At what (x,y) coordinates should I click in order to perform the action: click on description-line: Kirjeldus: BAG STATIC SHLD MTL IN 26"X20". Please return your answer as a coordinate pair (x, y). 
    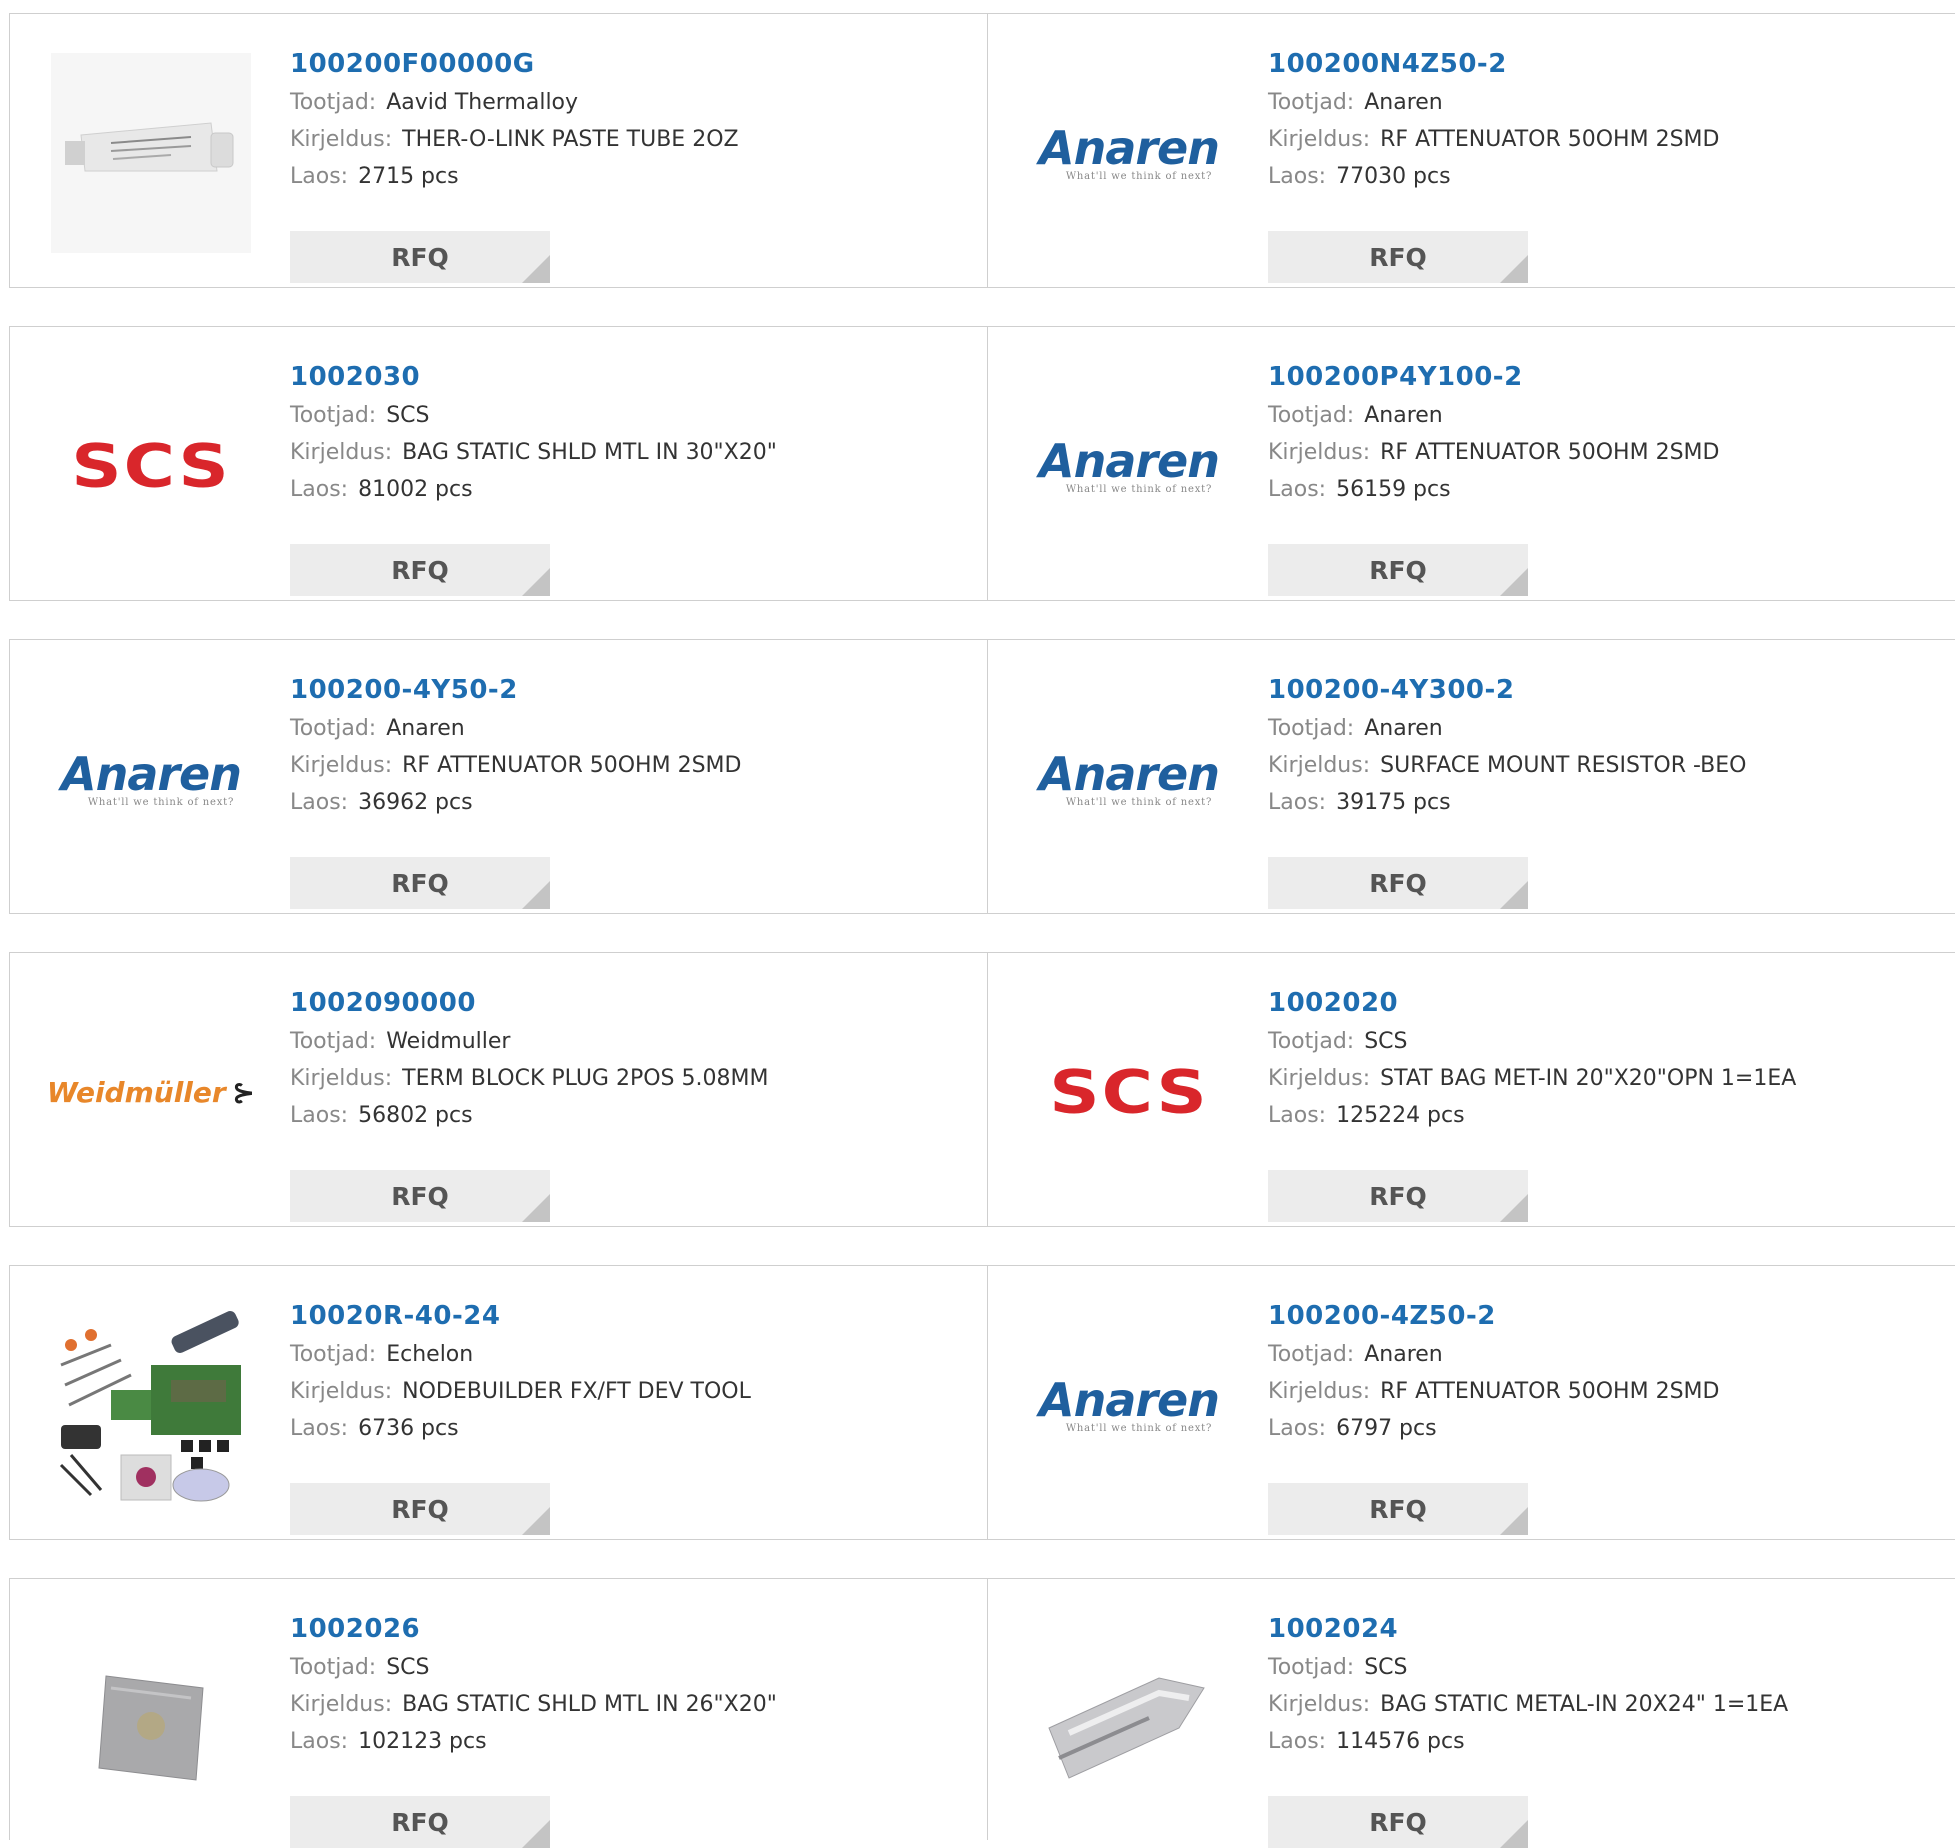
    Looking at the image, I should click on (533, 1704).